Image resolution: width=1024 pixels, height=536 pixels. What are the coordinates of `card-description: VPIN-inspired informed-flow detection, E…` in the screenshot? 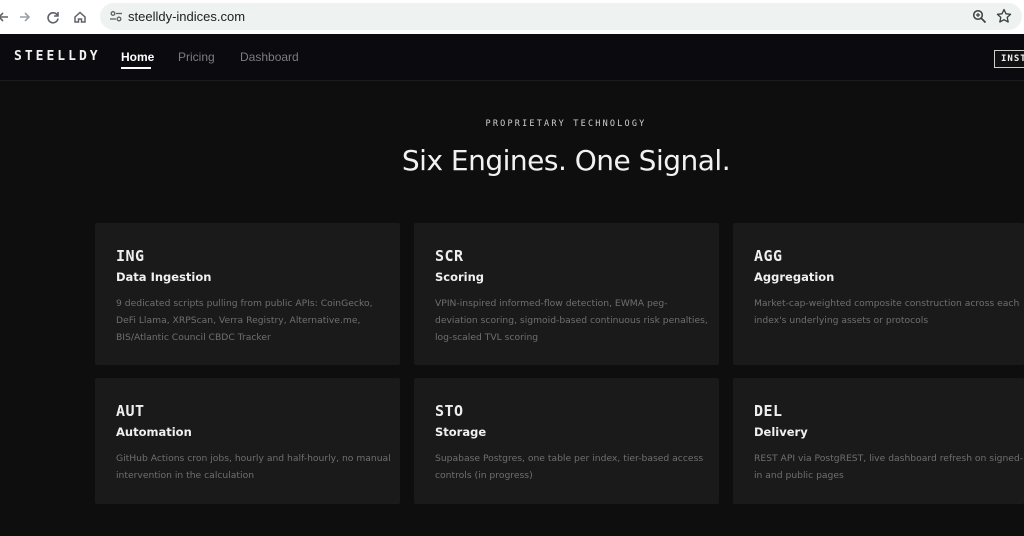 It's located at (571, 320).